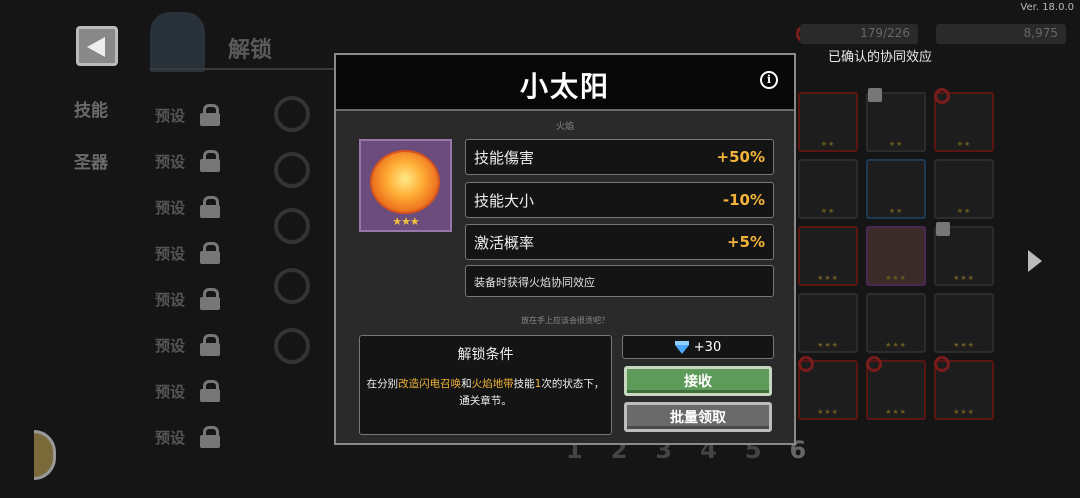 Image resolution: width=1080 pixels, height=498 pixels. I want to click on stat-row: 技能大小 -10%, so click(619, 200).